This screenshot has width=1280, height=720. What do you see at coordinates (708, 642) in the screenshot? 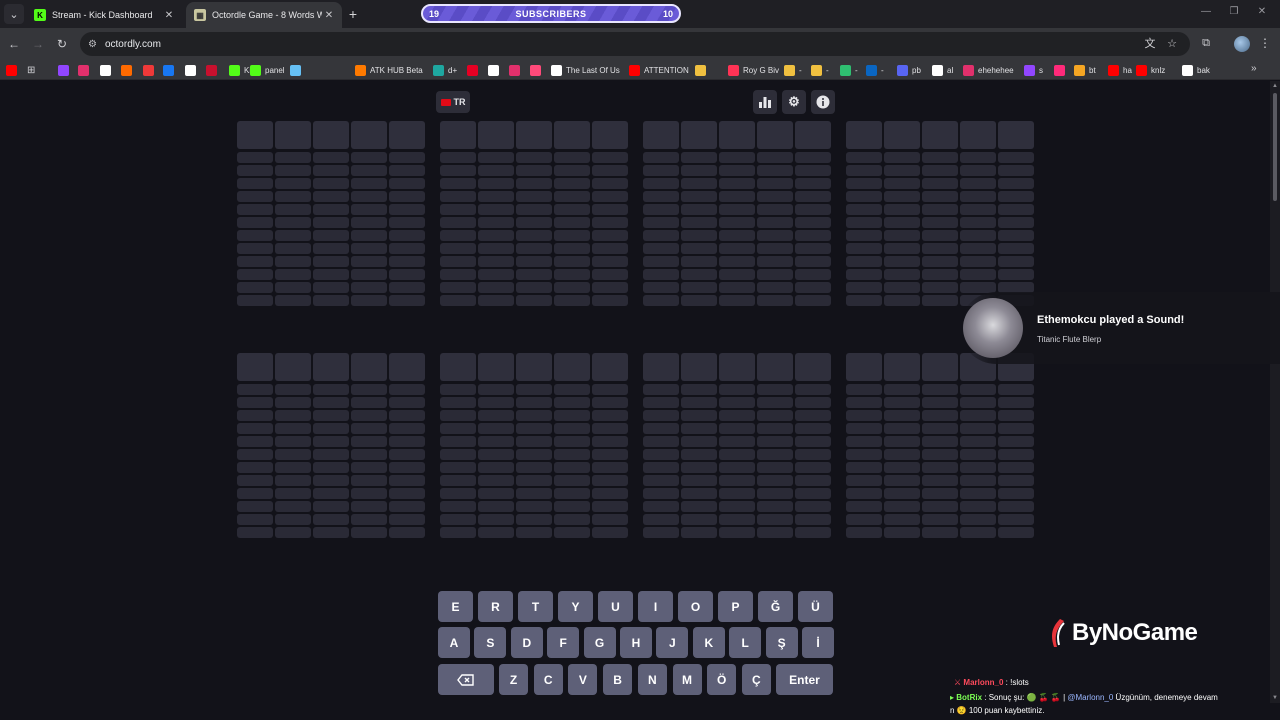
I see `key-k: K` at bounding box center [708, 642].